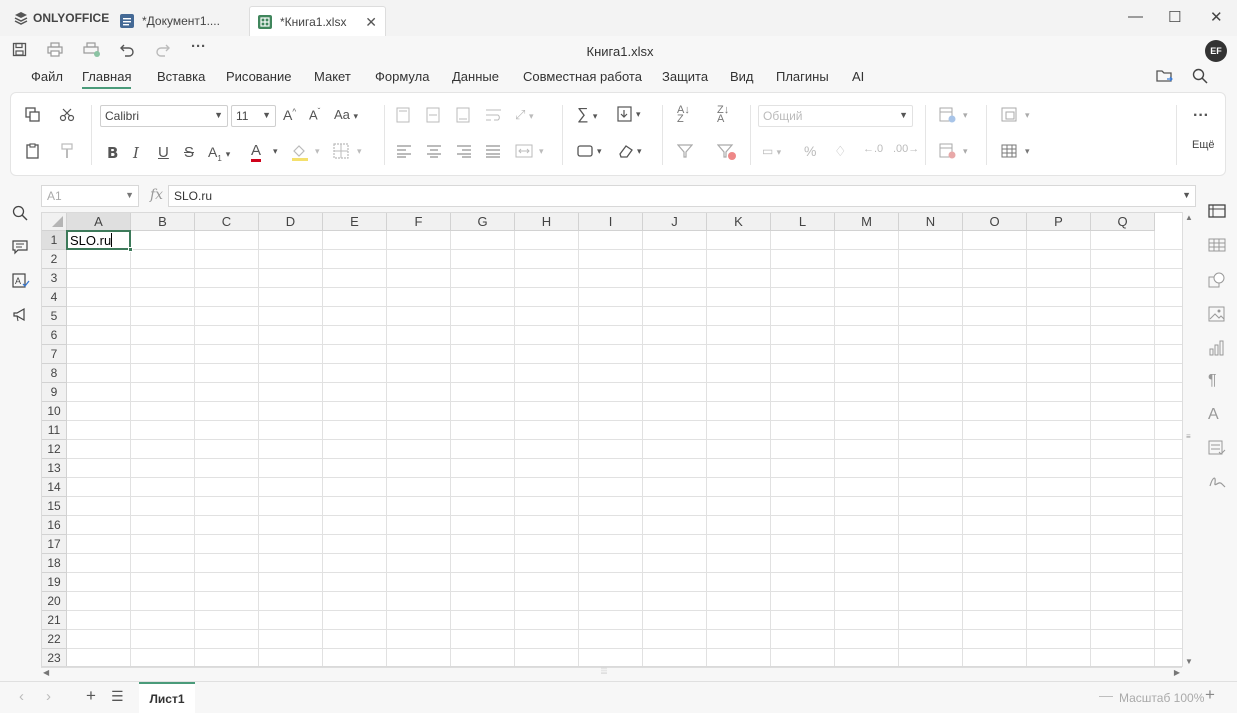  I want to click on redo-icon, so click(163, 51).